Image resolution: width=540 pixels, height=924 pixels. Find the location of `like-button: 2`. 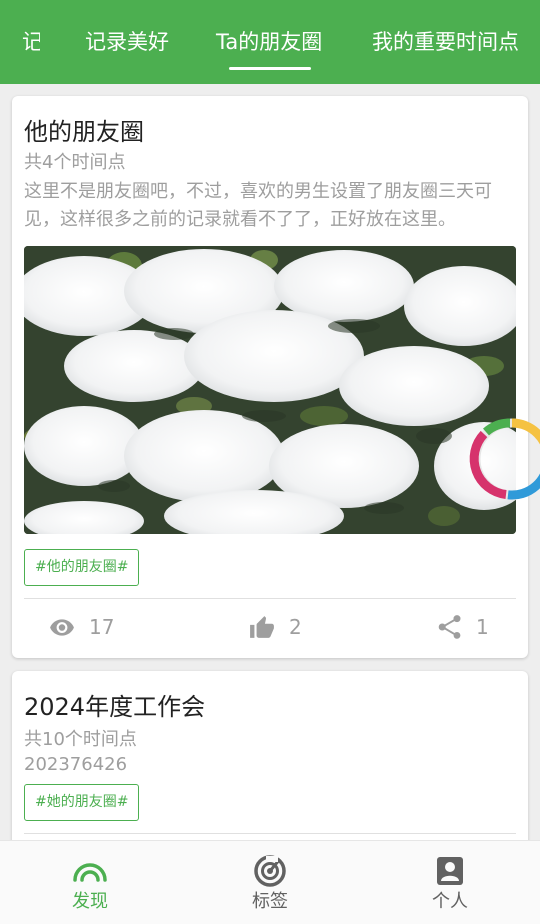

like-button: 2 is located at coordinates (275, 627).